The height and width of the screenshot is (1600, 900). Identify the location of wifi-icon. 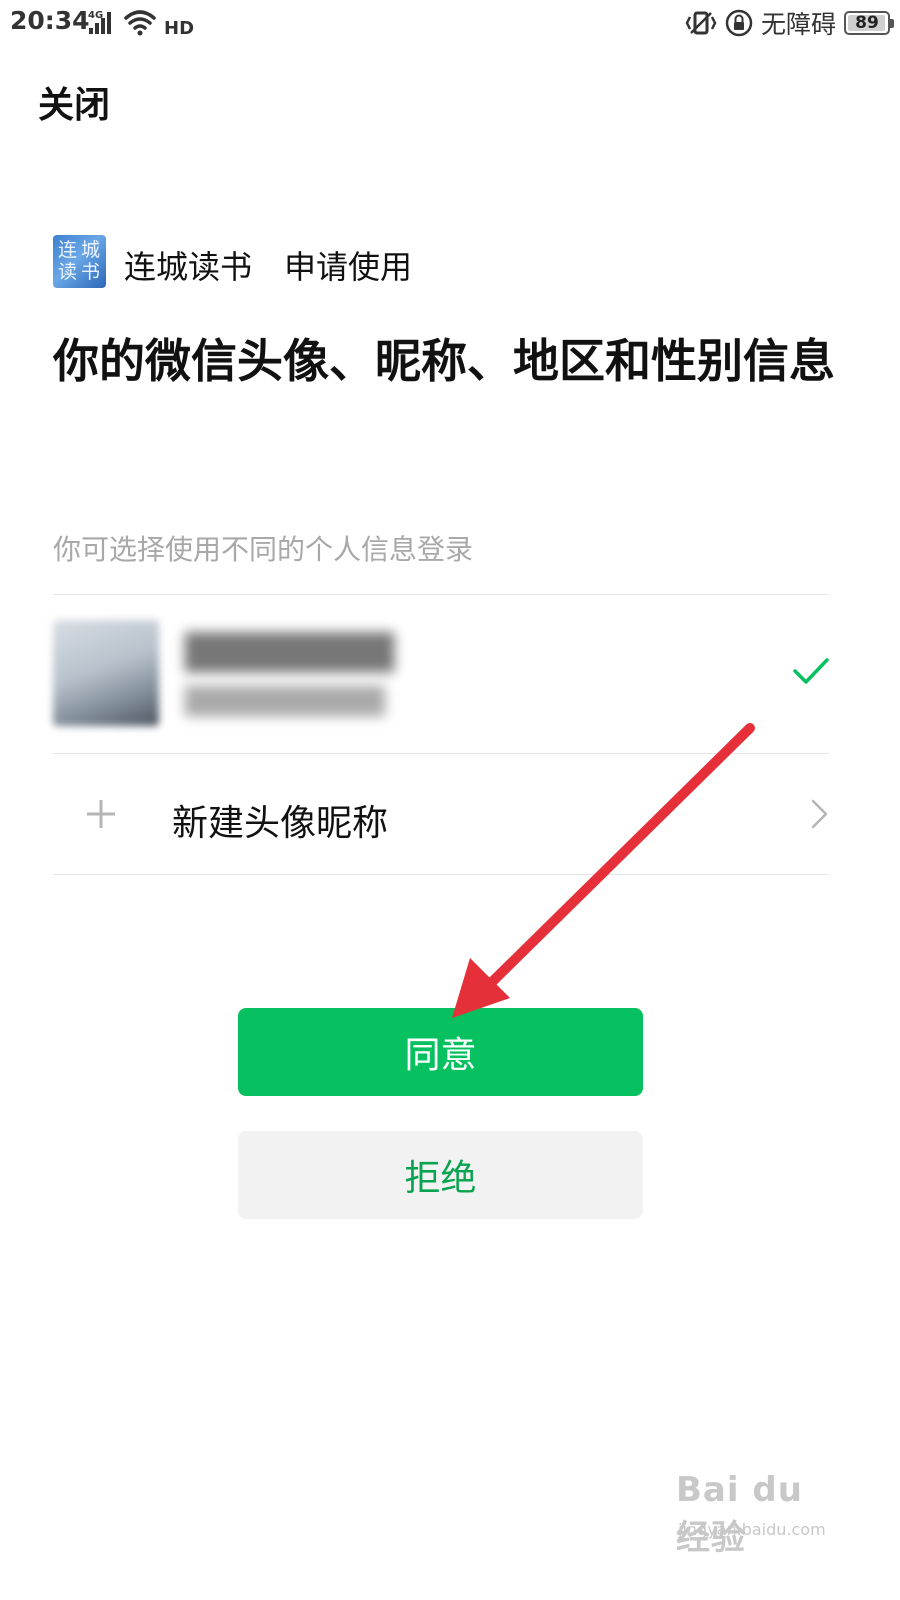
(140, 20).